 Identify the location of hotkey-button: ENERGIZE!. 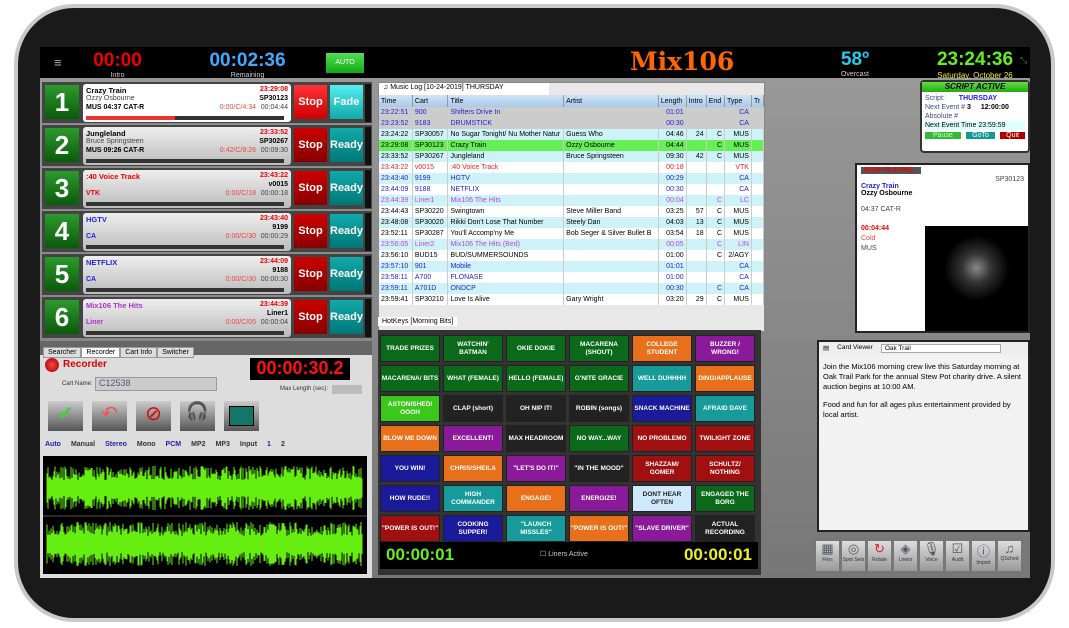
(599, 498).